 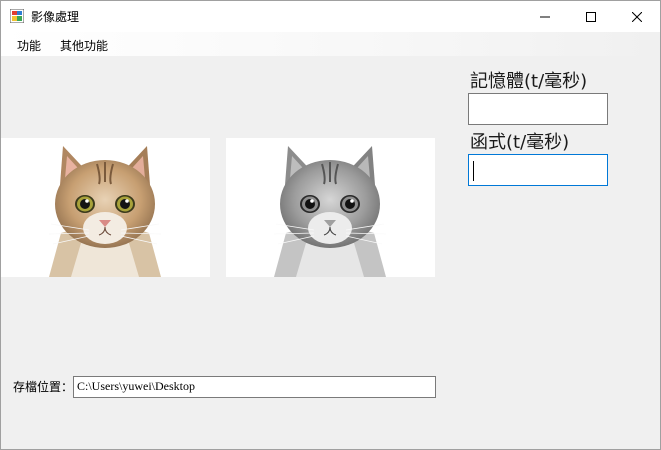 What do you see at coordinates (254, 387) in the screenshot?
I see `save-path-input: C:\Users\yuwei\Desktop` at bounding box center [254, 387].